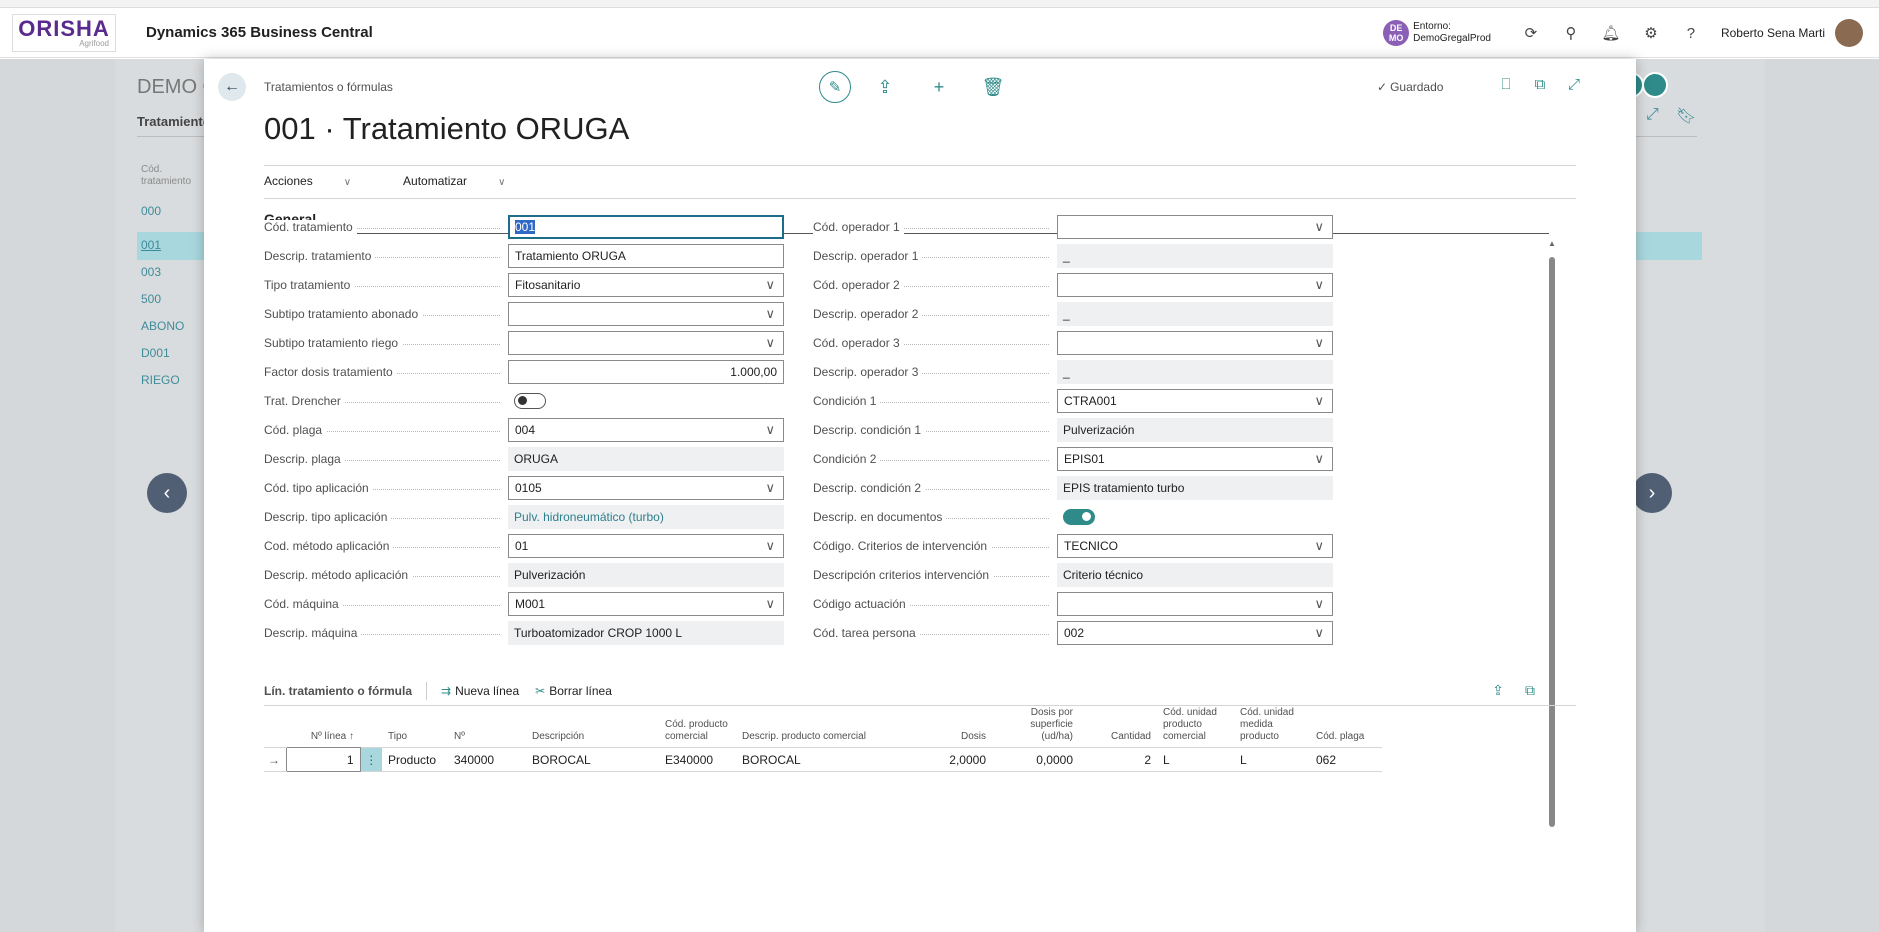 The width and height of the screenshot is (1879, 932). I want to click on cod-operador-3-select: ∨, so click(1195, 343).